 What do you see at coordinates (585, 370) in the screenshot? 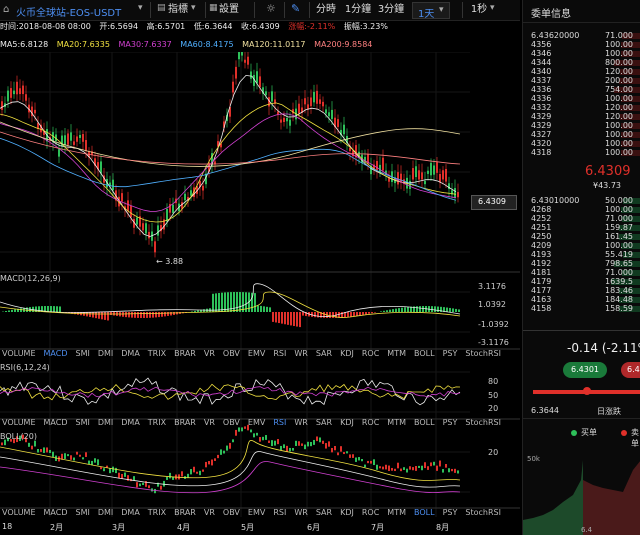
I see `bid-price-button: 6.4301` at bounding box center [585, 370].